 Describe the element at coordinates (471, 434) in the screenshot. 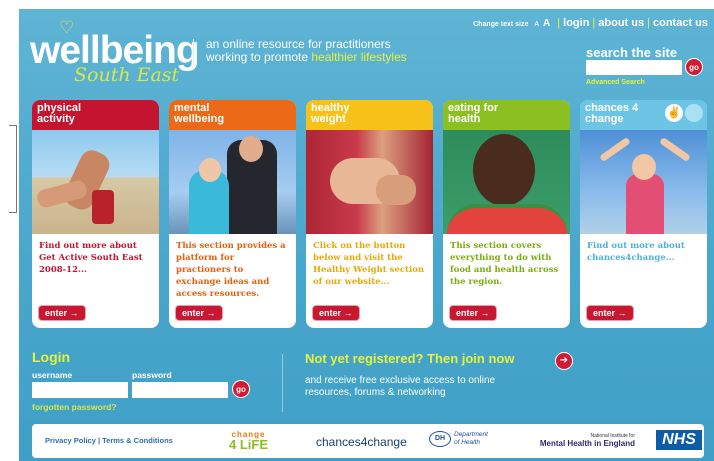

I see `dh-text-line1: Department` at that location.